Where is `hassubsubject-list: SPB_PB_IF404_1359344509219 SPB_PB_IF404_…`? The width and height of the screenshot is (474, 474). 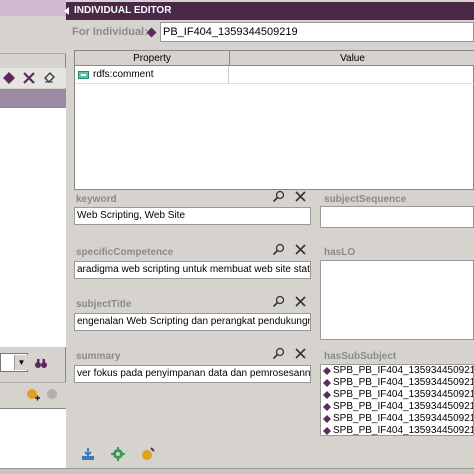
hassubsubject-list: SPB_PB_IF404_1359344509219 SPB_PB_IF404_… is located at coordinates (397, 400).